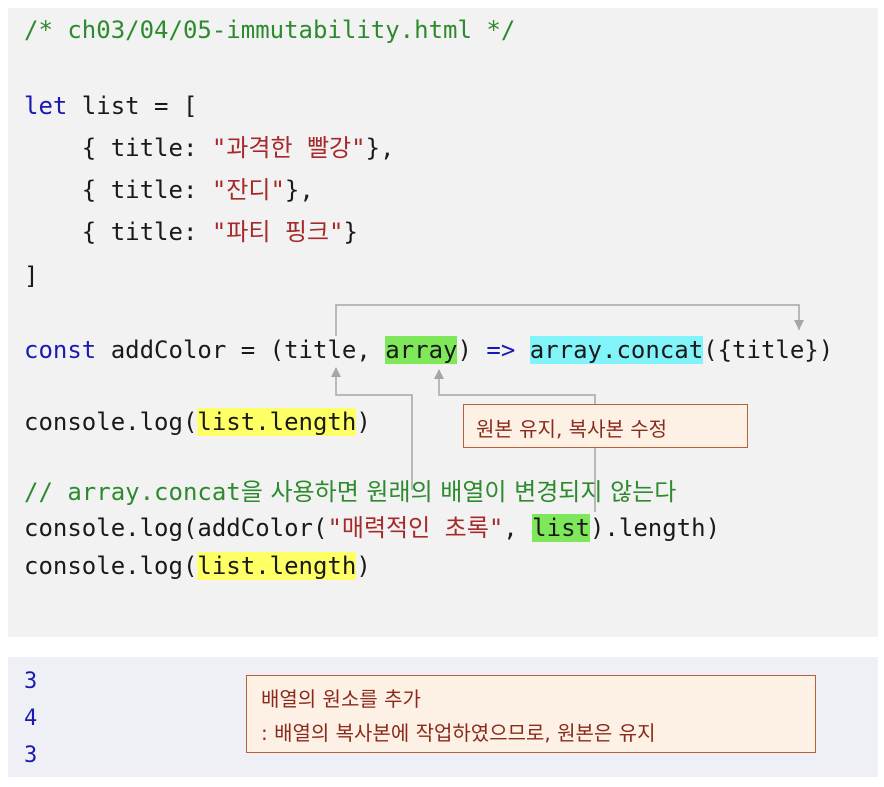  I want to click on arrow-operator: =>, so click(501, 350).